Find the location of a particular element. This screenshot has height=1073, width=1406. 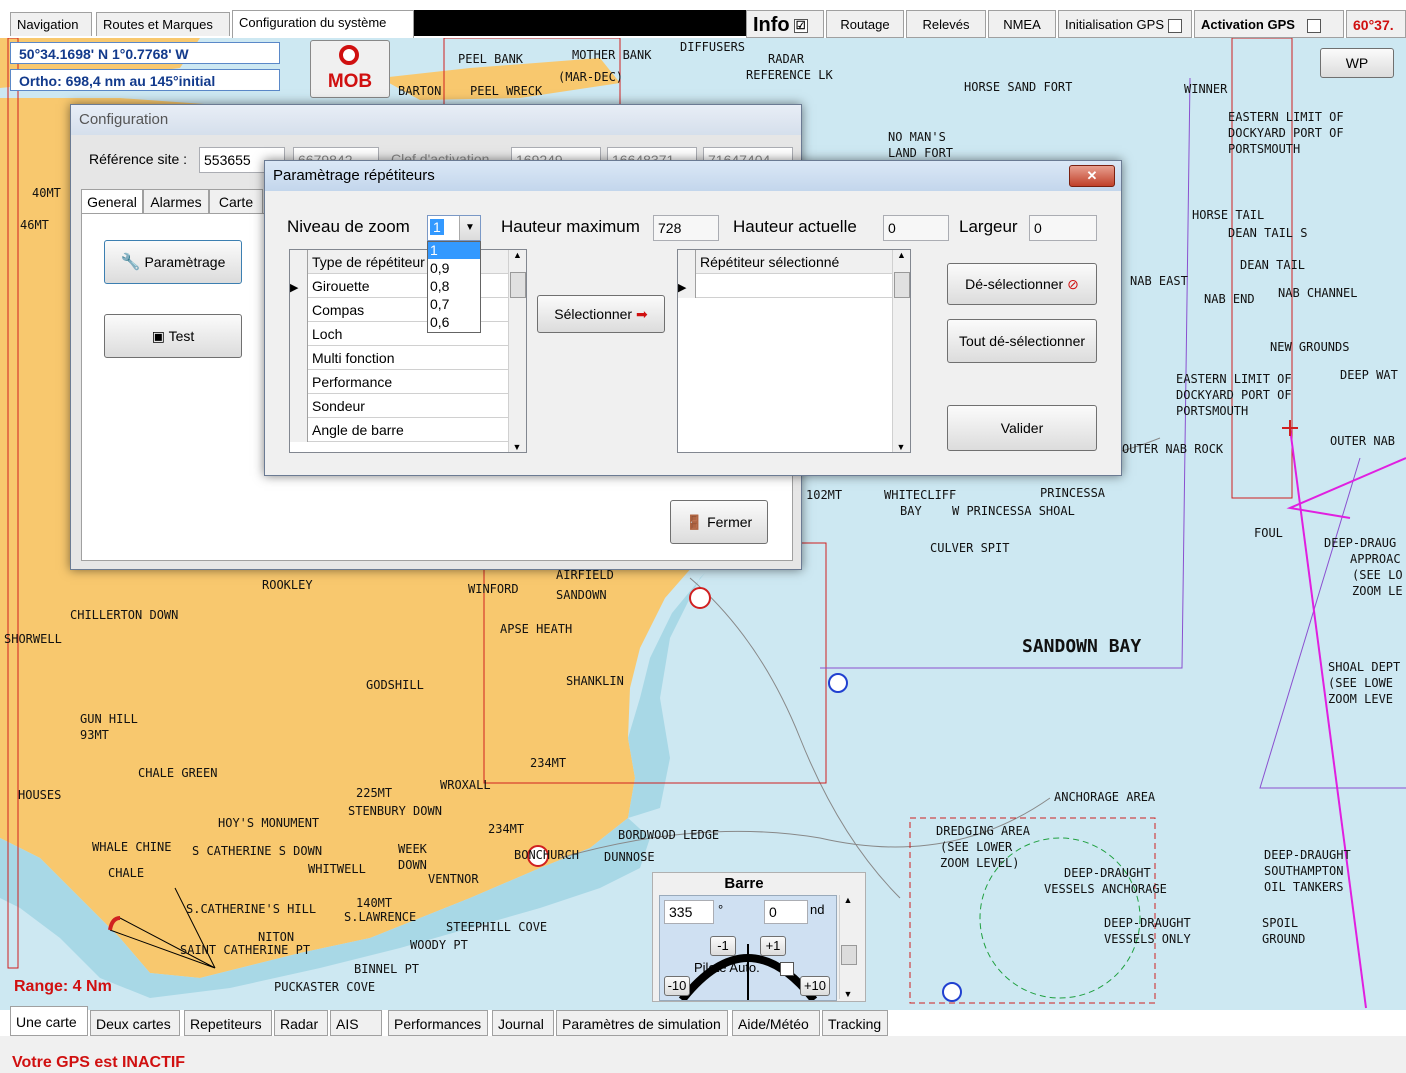

zoom-level-dropdown: 1 0,9 0,8 0,7 0,6 is located at coordinates (454, 287).